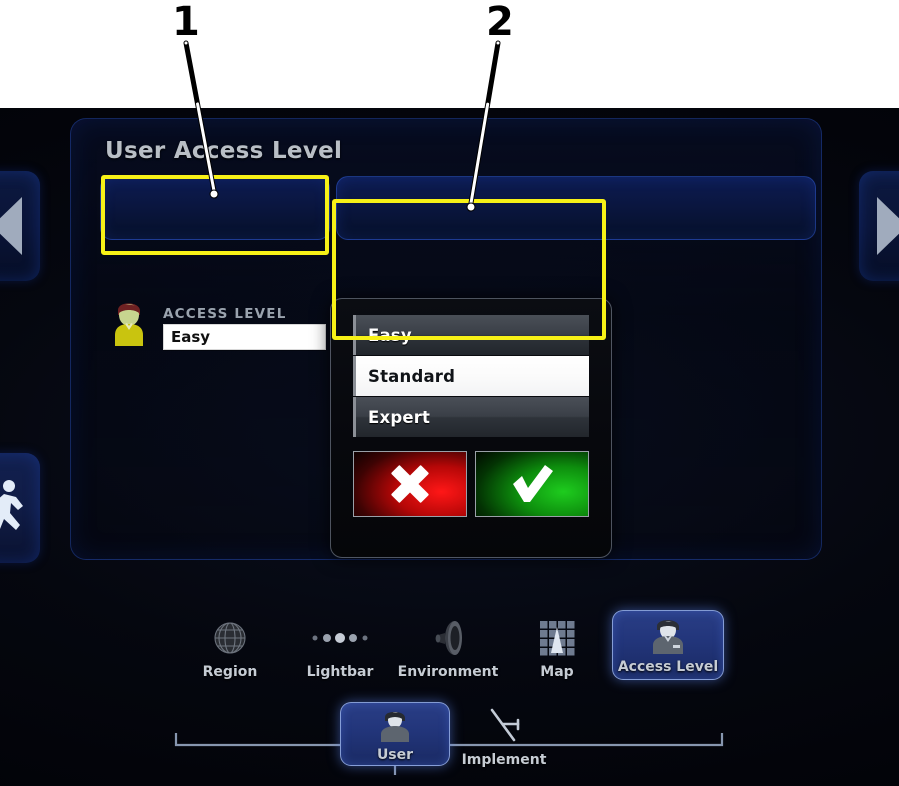 This screenshot has width=899, height=786. I want to click on access-level-value: Easy, so click(191, 337).